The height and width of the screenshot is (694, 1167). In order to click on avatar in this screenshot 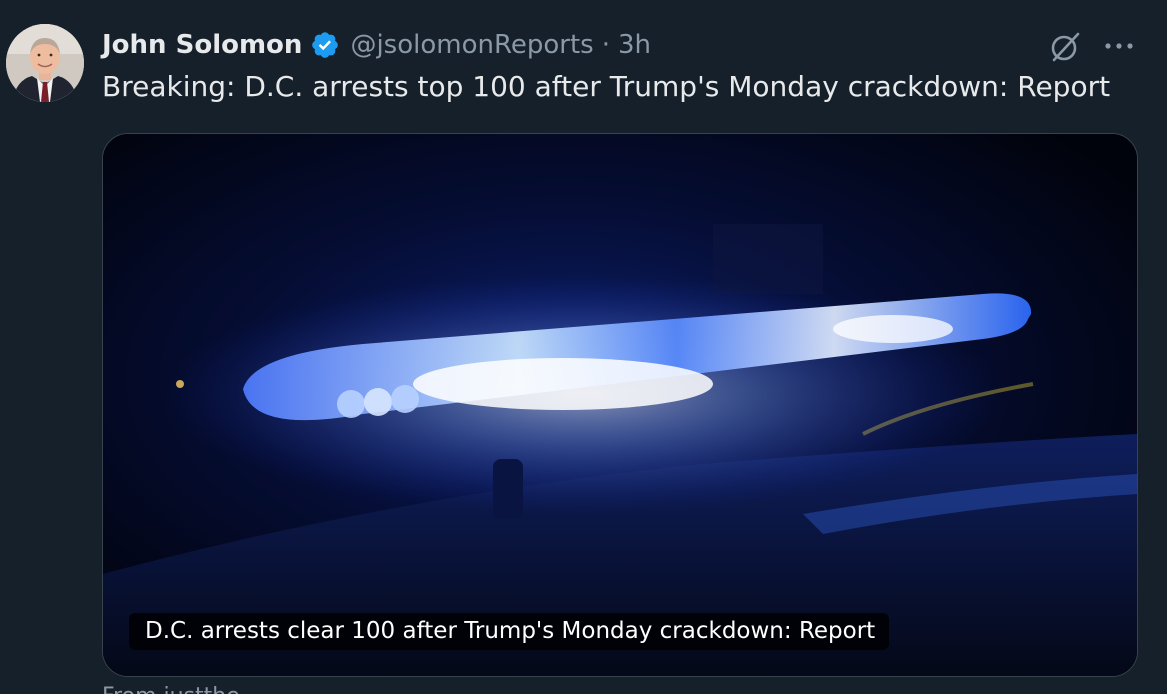, I will do `click(45, 63)`.